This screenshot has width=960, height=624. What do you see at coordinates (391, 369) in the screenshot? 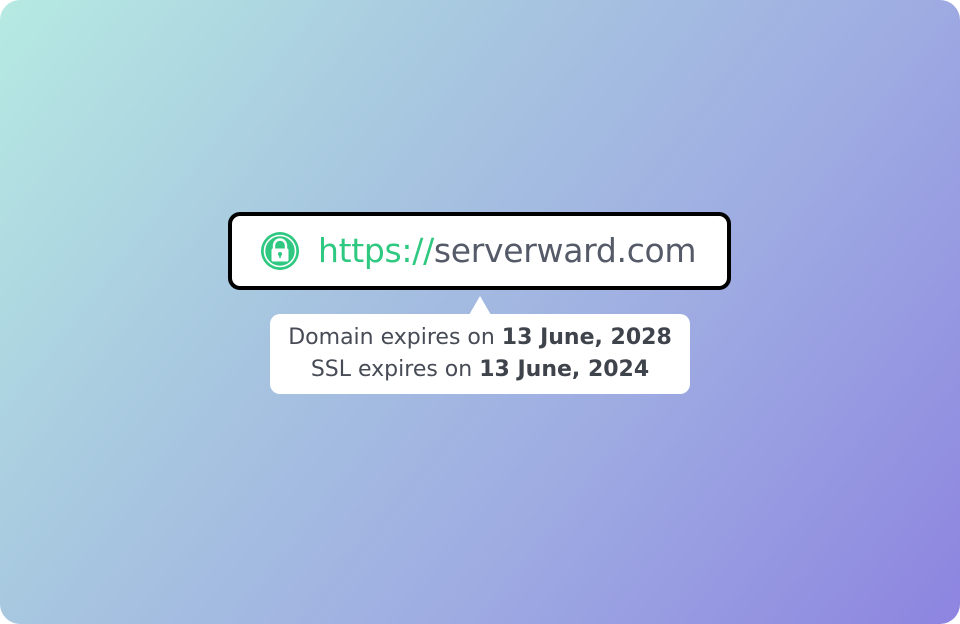
I see `ssl-expiry-label: SSL expires on` at bounding box center [391, 369].